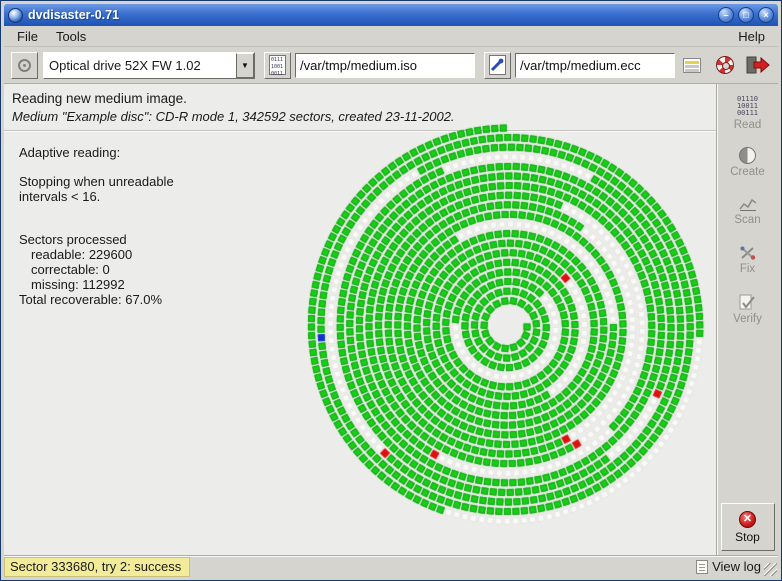 The image size is (782, 581). I want to click on image-file-input, so click(385, 65).